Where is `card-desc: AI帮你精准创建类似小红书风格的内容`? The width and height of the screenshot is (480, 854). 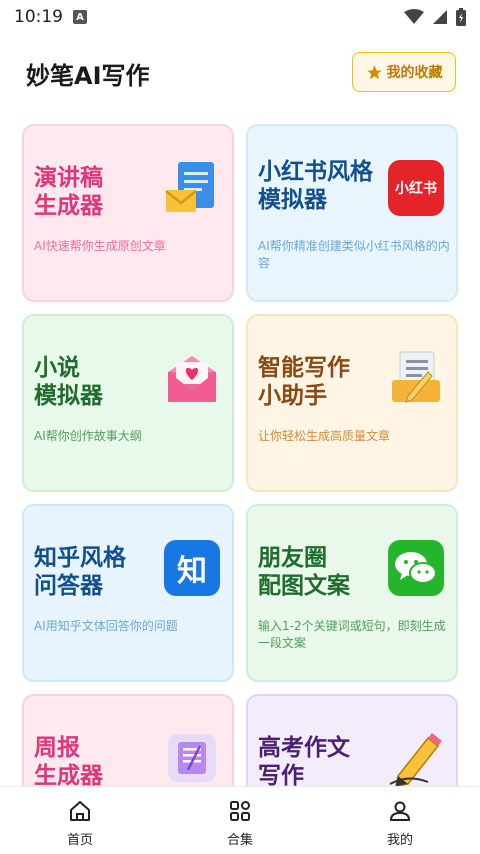 card-desc: AI帮你精准创建类似小红书风格的内容 is located at coordinates (354, 254).